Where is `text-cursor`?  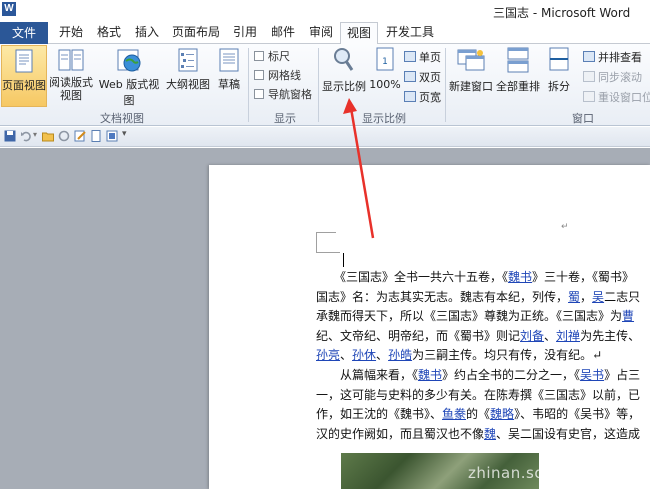 text-cursor is located at coordinates (343, 260).